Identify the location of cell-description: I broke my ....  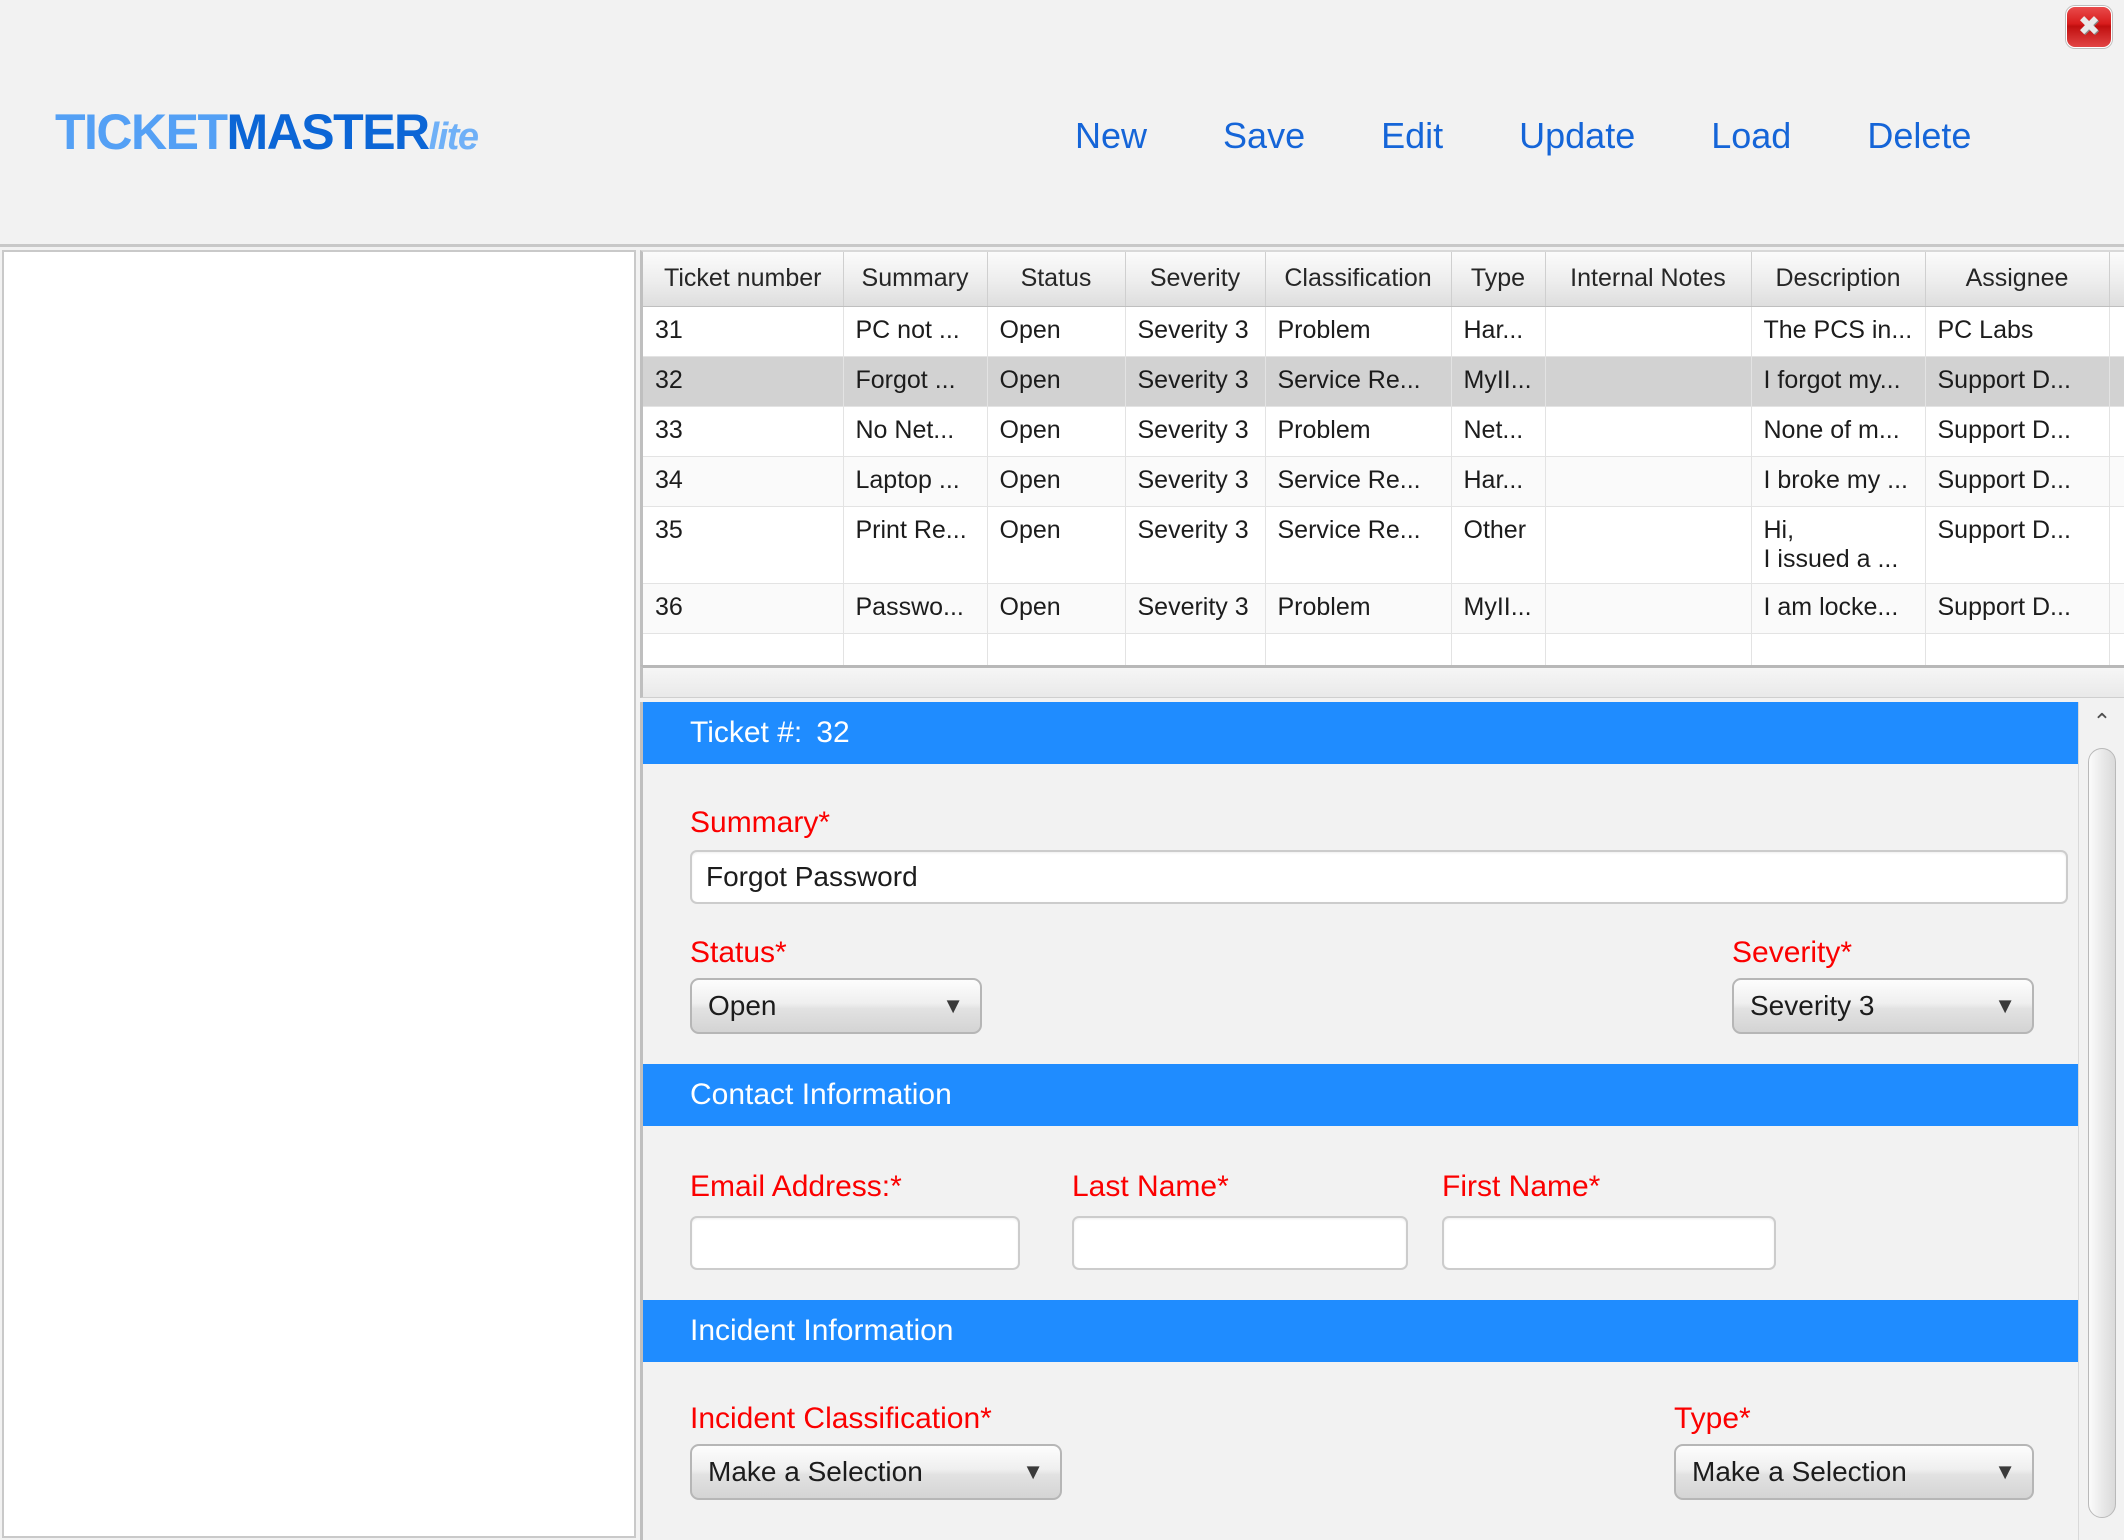
(1838, 481).